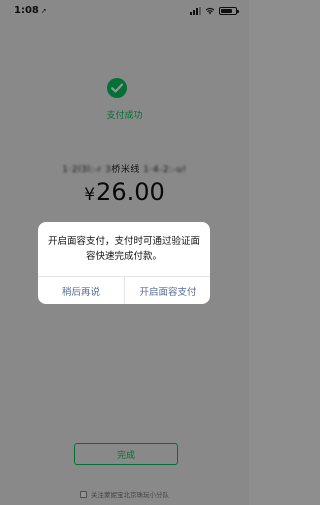  What do you see at coordinates (124, 249) in the screenshot?
I see `dialog-message: 开启面容支付，支付时可通过验证面容快速完成付款。` at bounding box center [124, 249].